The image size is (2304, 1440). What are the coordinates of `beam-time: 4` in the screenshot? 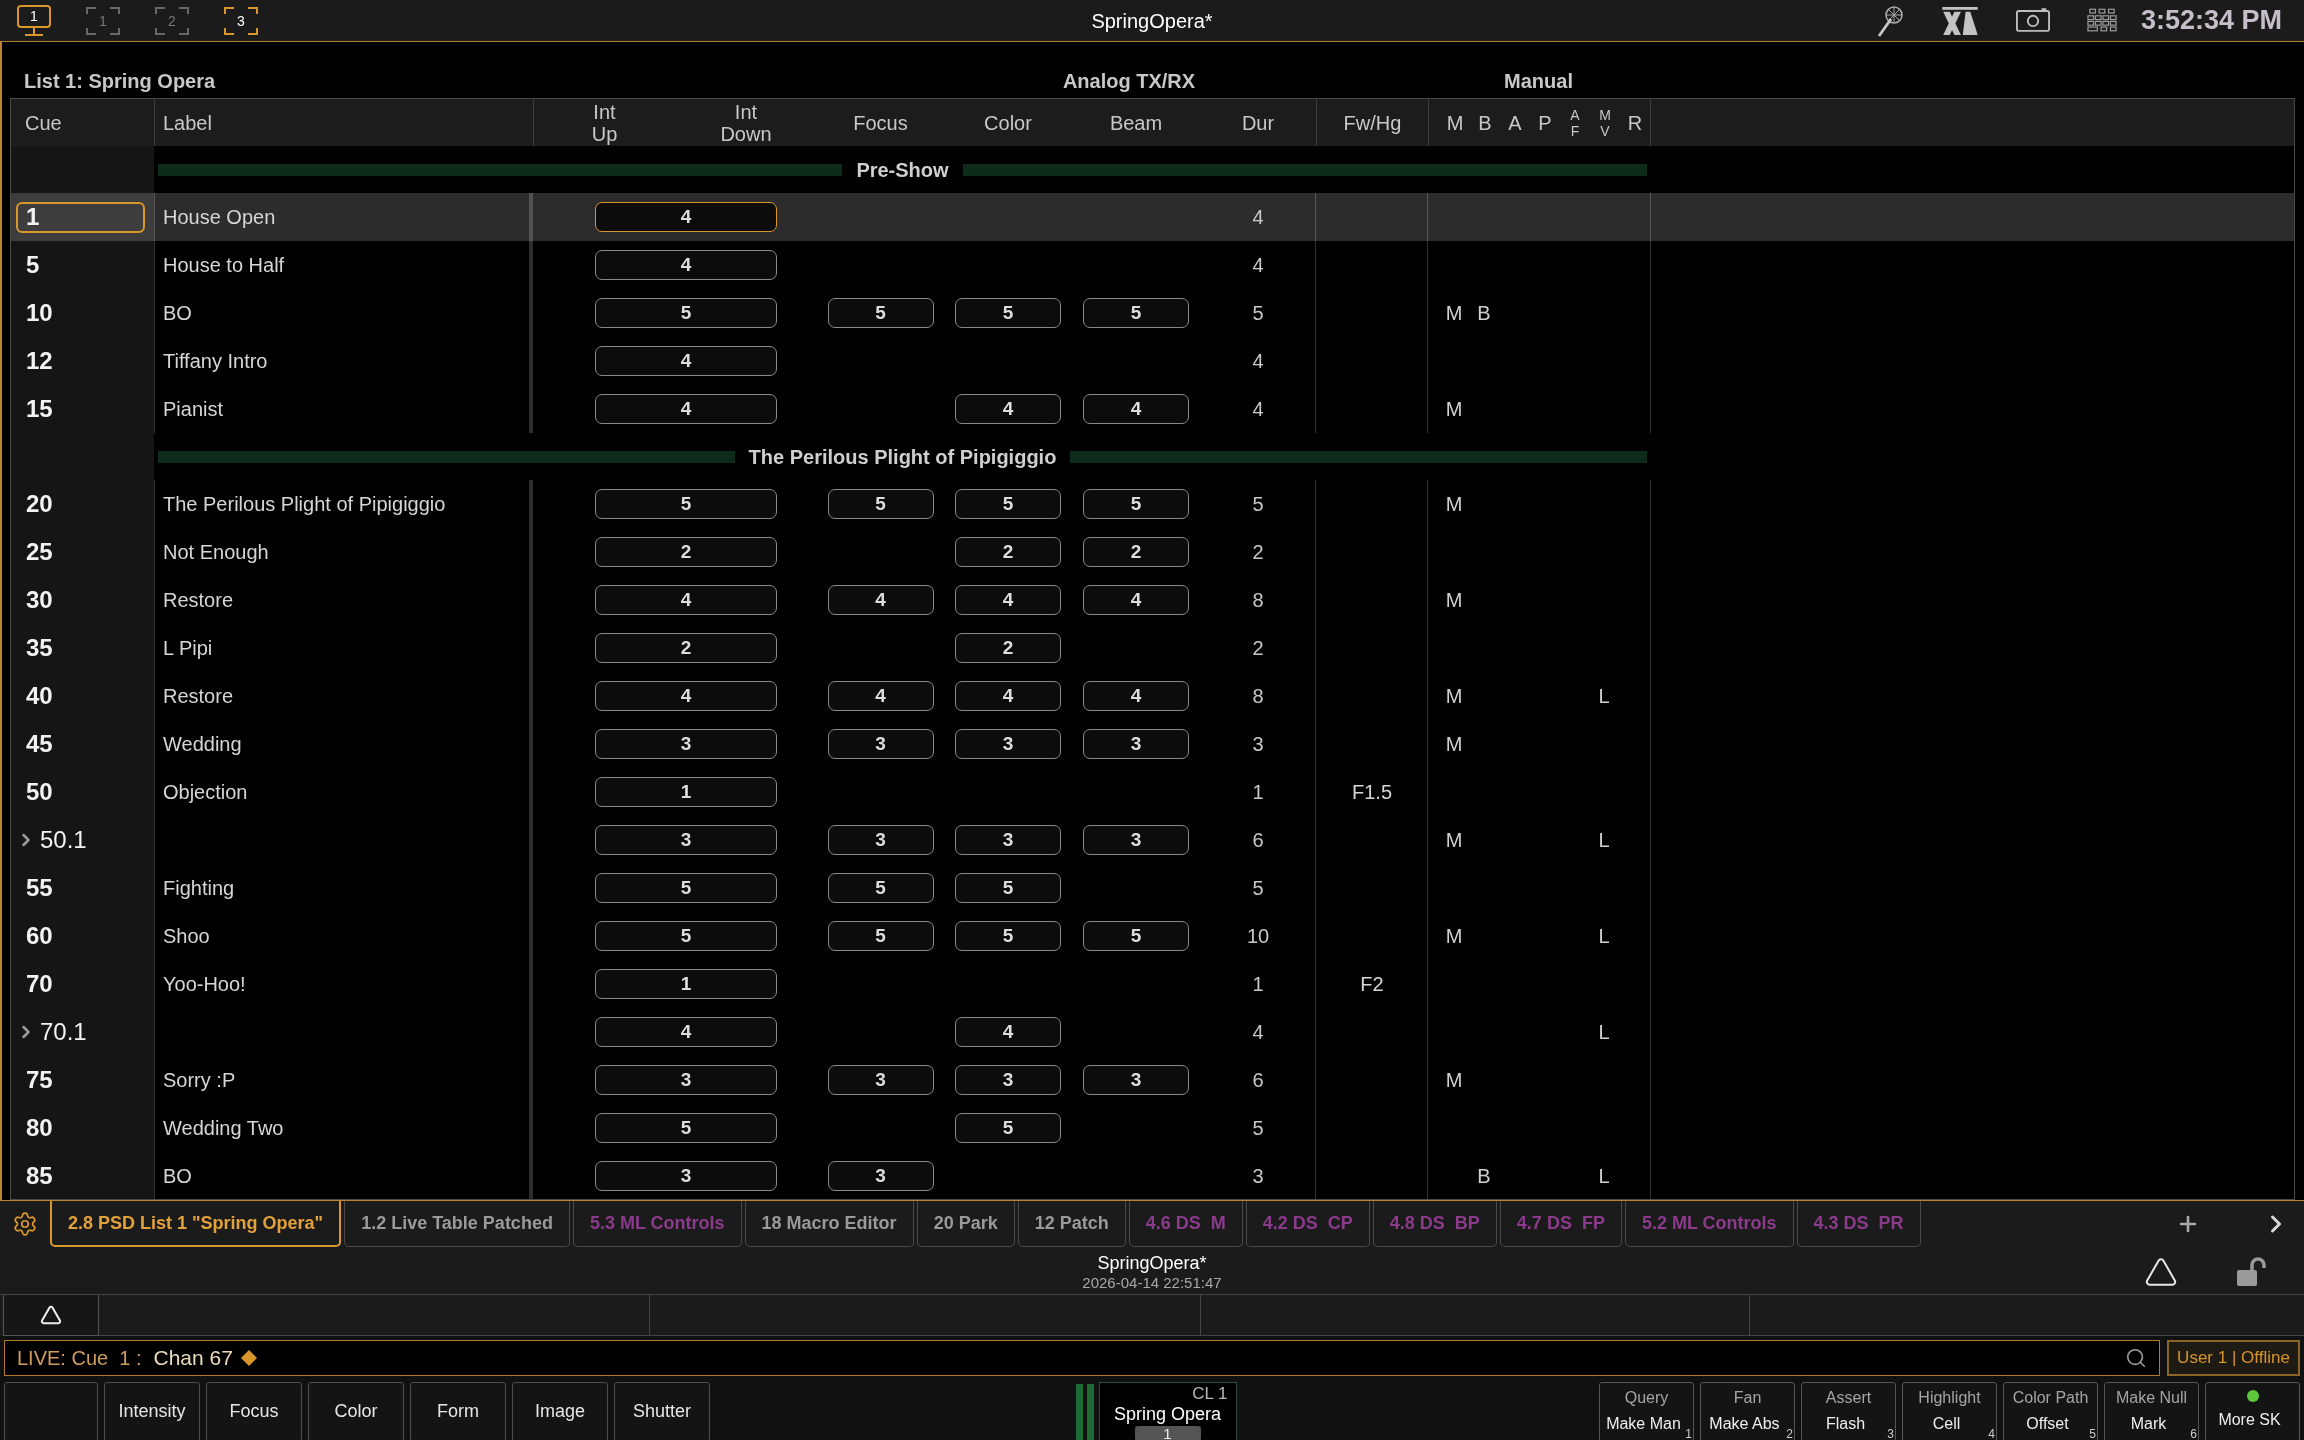 It's located at (1136, 696).